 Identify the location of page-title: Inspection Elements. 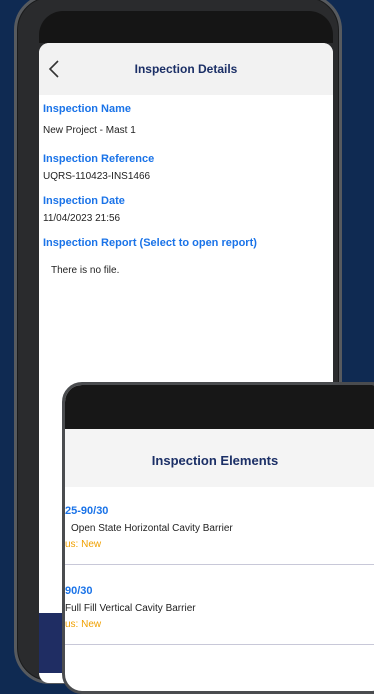
(215, 460).